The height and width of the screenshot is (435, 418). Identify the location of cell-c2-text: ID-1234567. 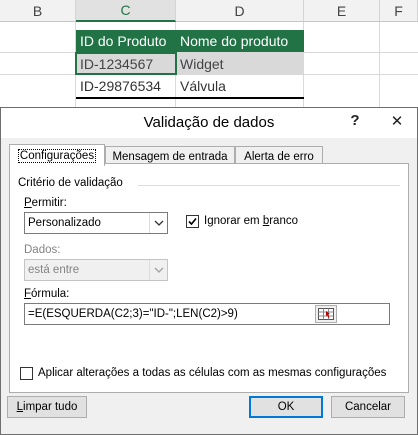
(117, 64).